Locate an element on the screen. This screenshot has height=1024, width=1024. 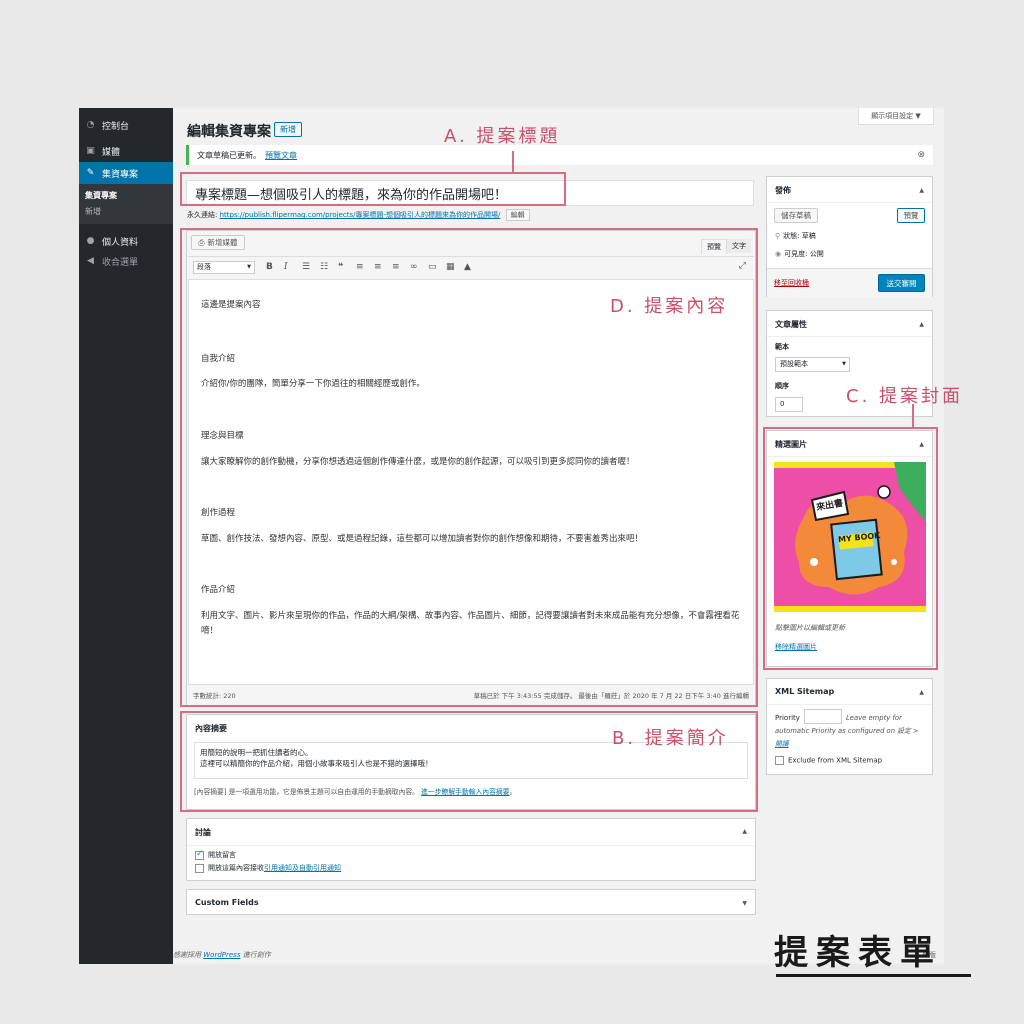
exclude-row: Exclude from XML Sitemap is located at coordinates (828, 760).